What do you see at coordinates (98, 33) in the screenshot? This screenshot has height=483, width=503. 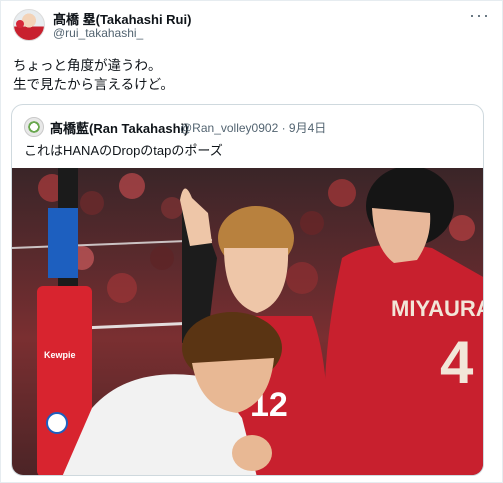 I see `author-handle: @rui_takahashi_` at bounding box center [98, 33].